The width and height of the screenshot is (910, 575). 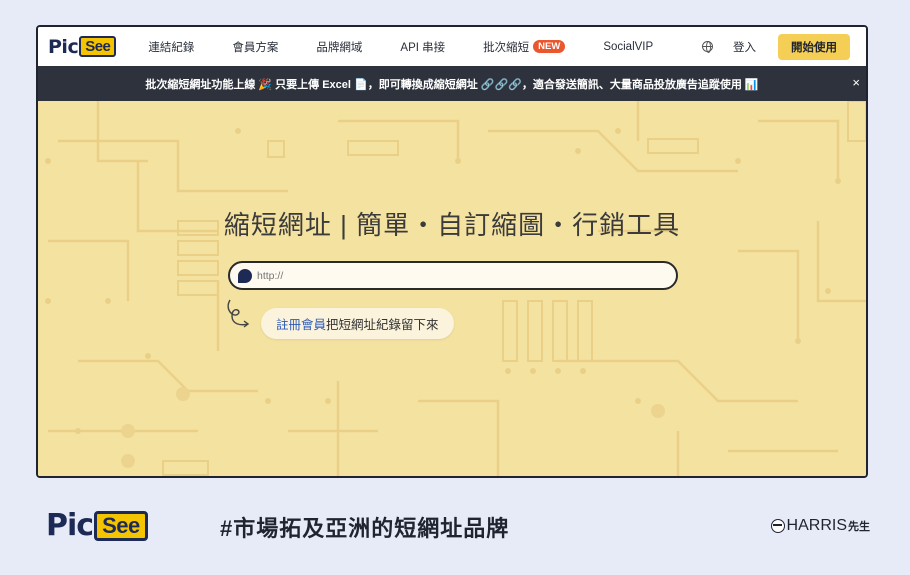 I want to click on nav-right: 登入 開始使用, so click(x=776, y=46).